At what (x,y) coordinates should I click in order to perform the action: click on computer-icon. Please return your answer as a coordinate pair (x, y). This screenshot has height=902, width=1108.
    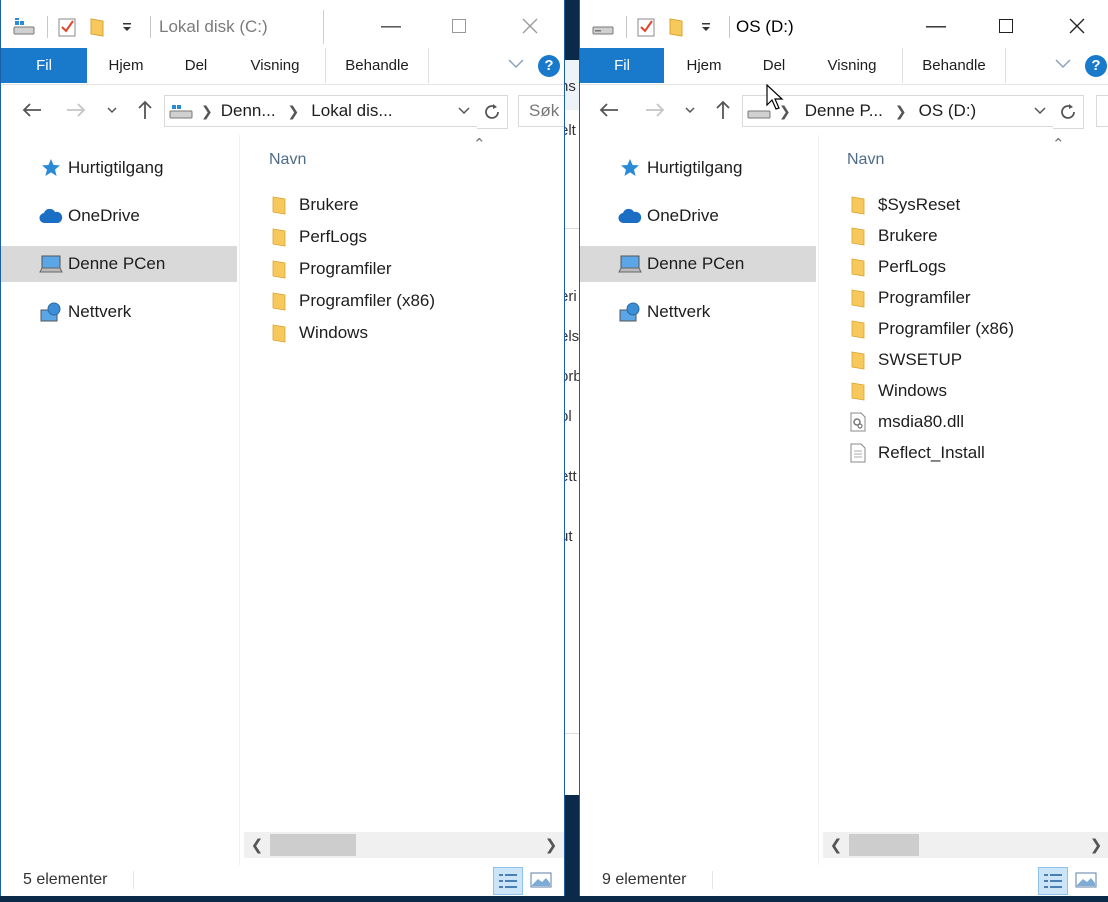
    Looking at the image, I should click on (51, 264).